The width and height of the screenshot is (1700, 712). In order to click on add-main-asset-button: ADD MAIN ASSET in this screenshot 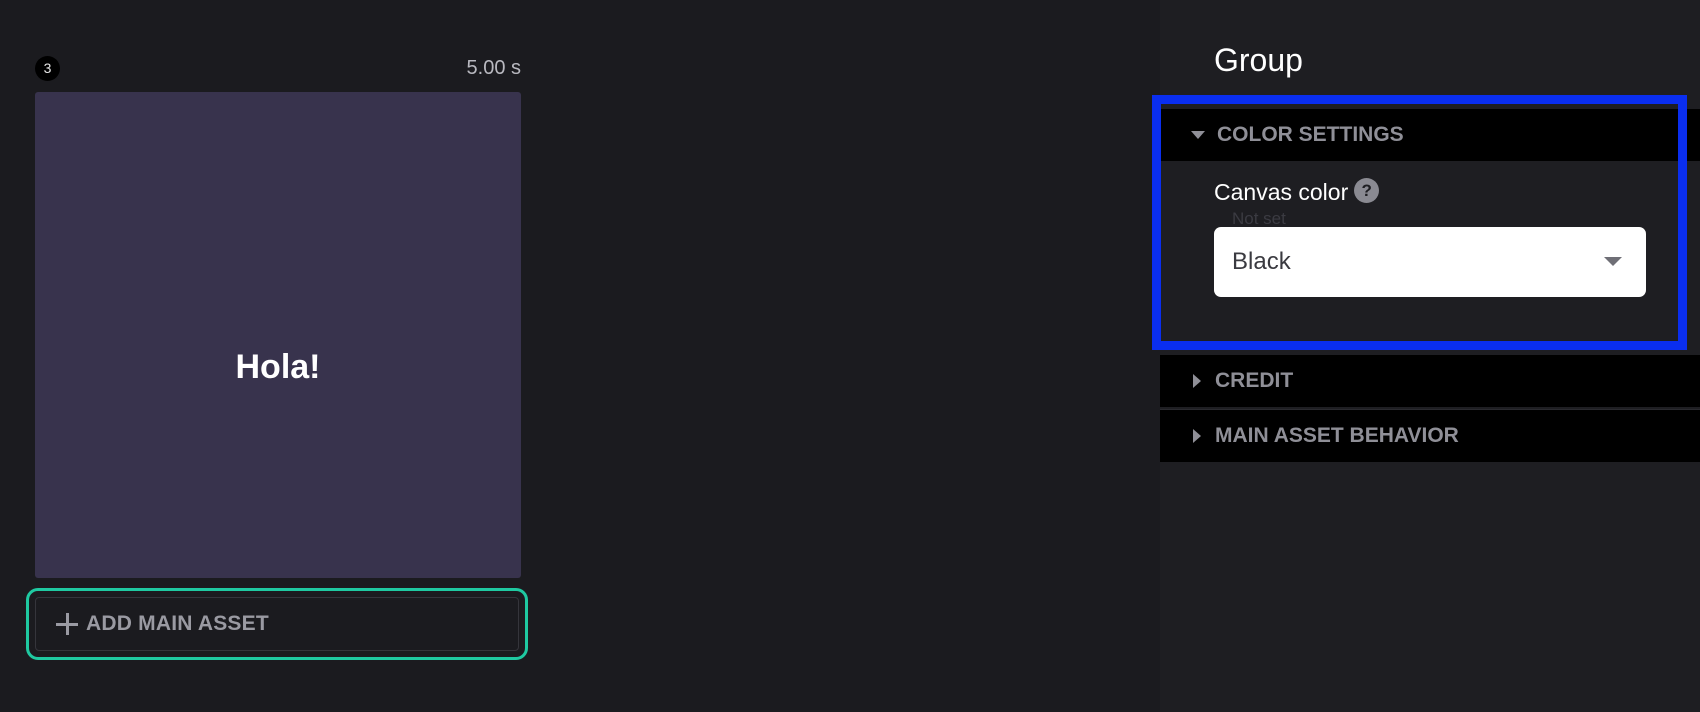, I will do `click(277, 624)`.